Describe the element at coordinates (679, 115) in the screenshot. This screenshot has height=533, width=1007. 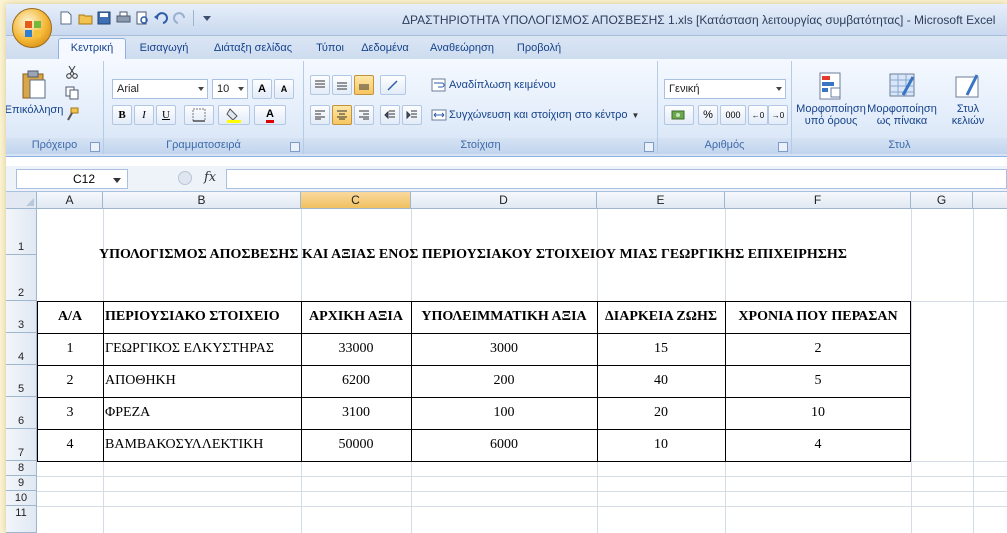
I see `accounting-format-icon` at that location.